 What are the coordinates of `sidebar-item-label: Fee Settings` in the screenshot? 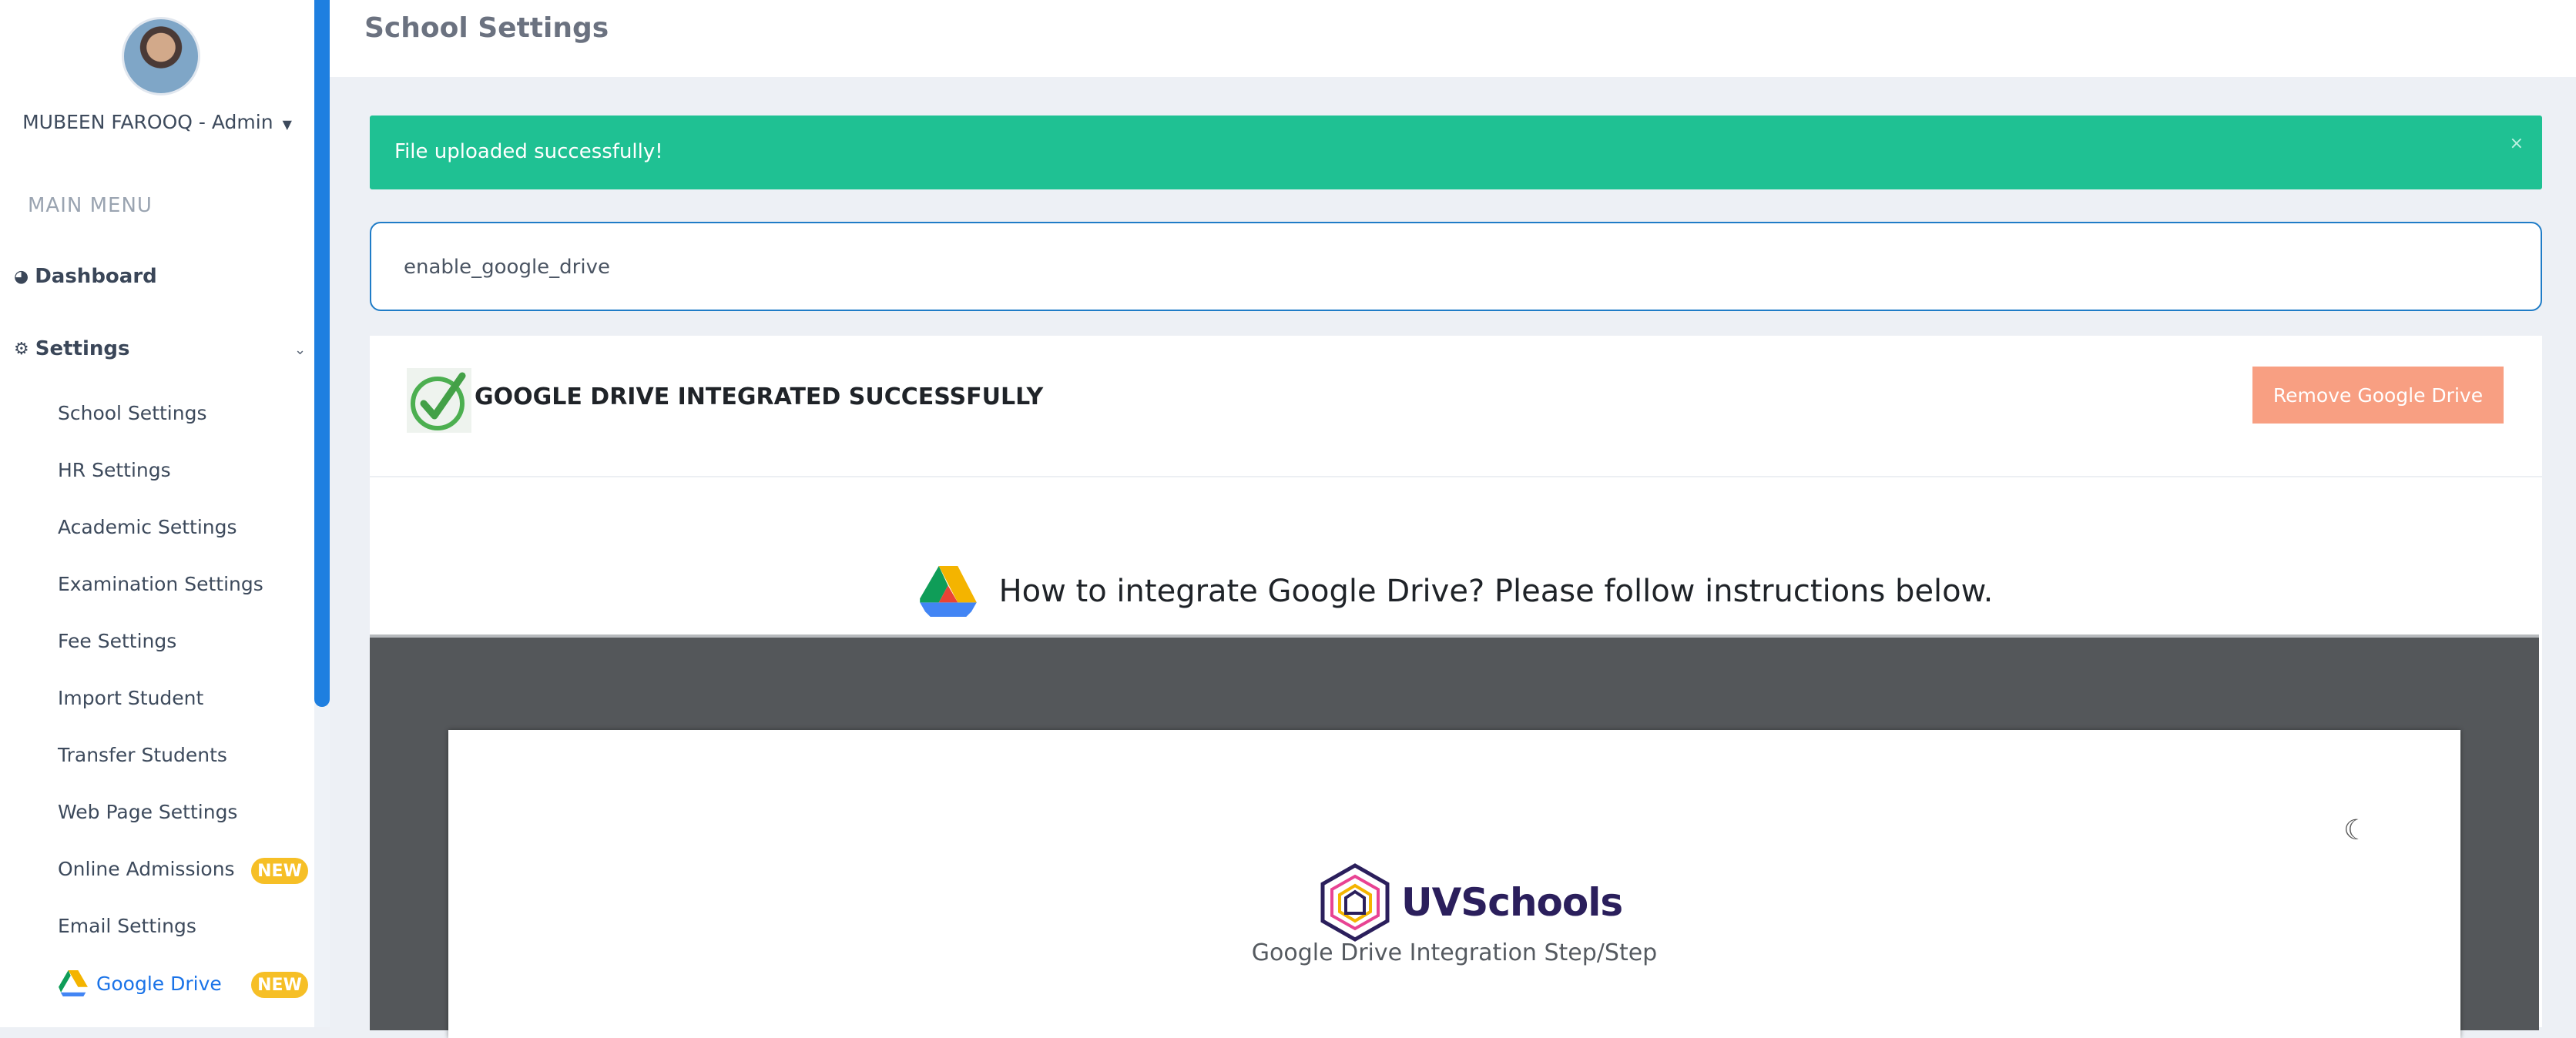 It's located at (117, 641).